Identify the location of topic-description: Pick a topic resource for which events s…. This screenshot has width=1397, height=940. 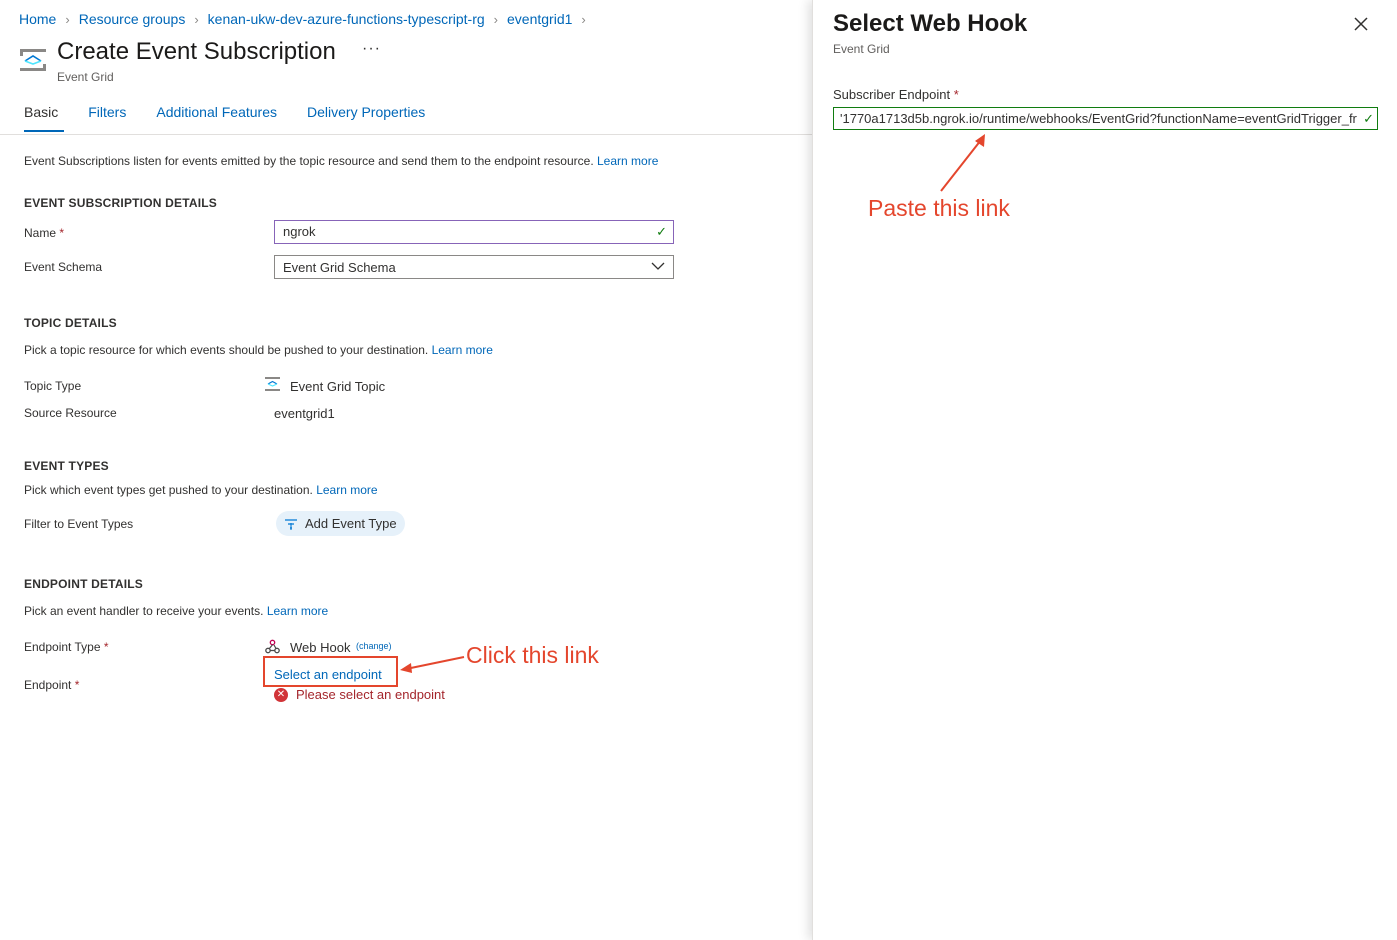
(258, 350).